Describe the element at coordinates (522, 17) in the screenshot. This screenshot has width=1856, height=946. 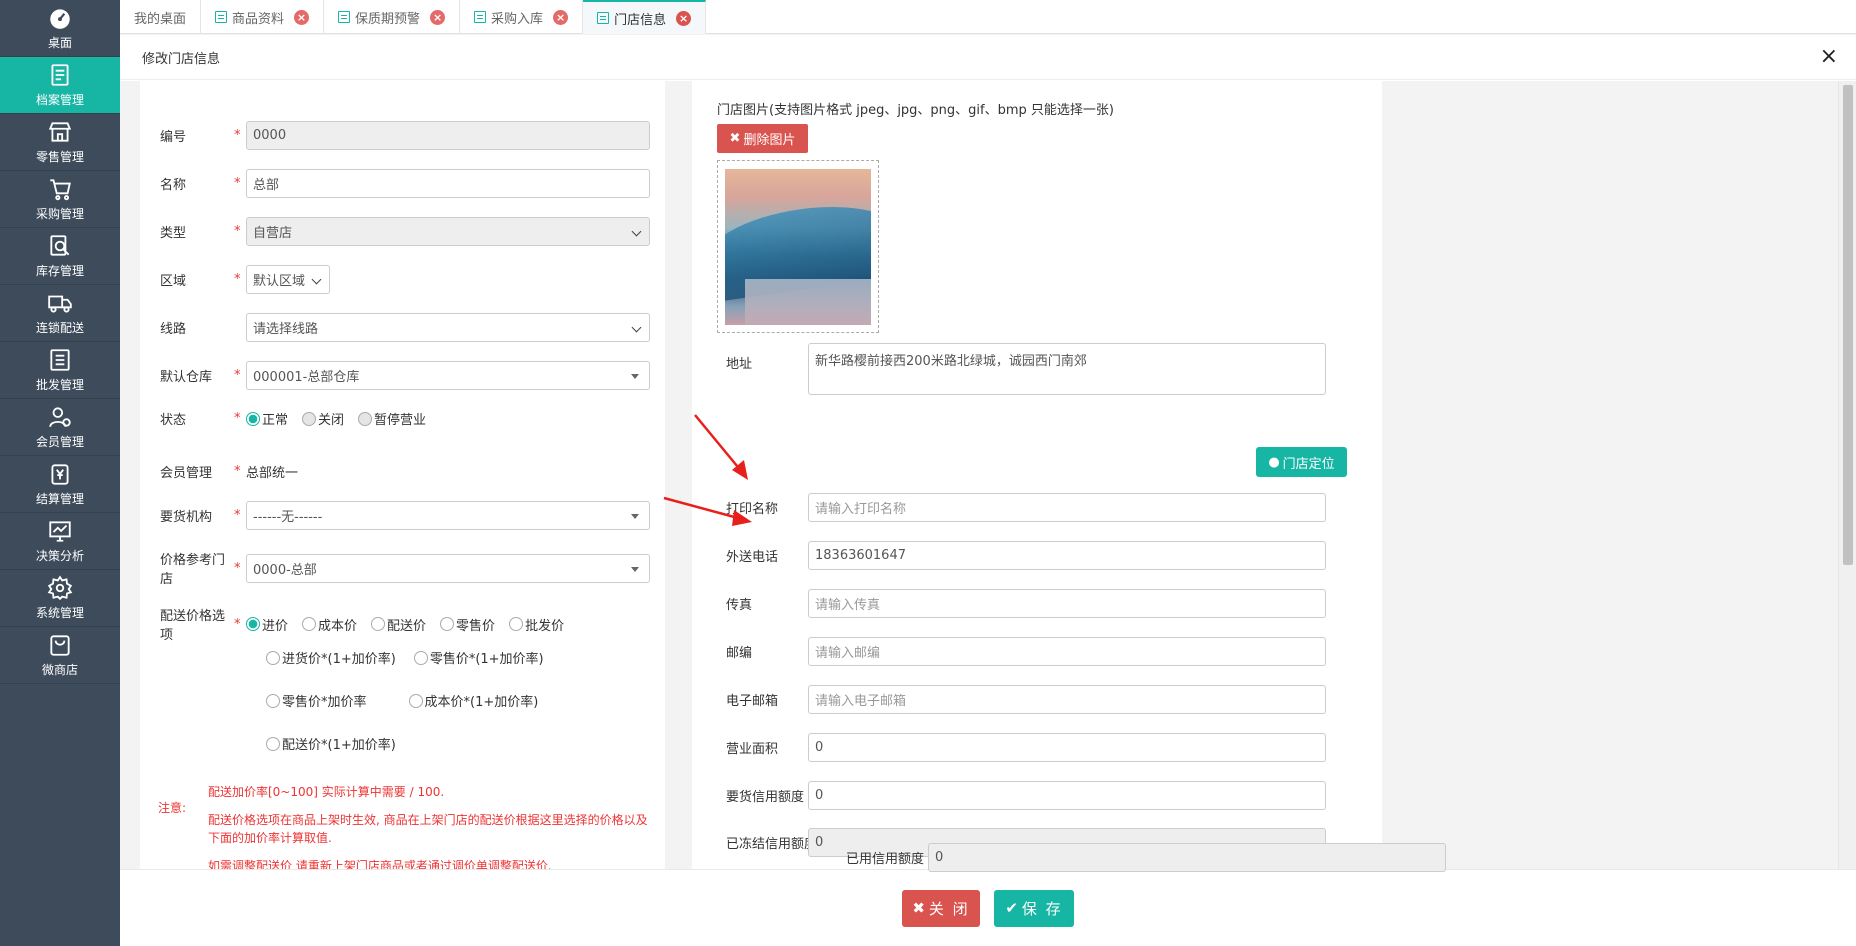
I see `tab-purchase-in: 采购入库 ×` at that location.